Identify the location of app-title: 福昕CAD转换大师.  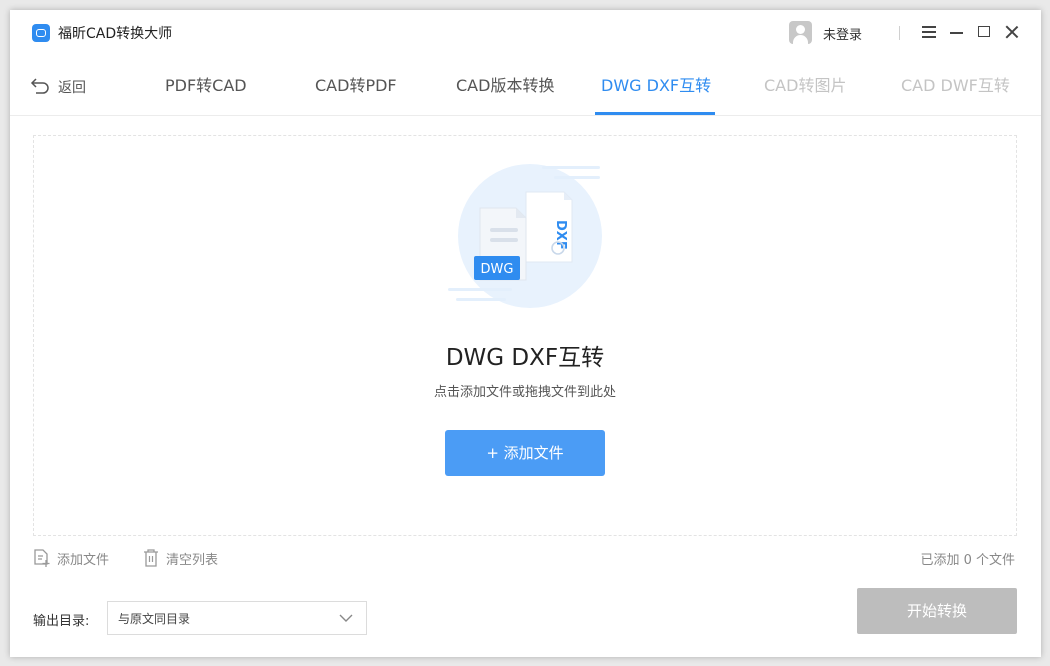
(115, 34).